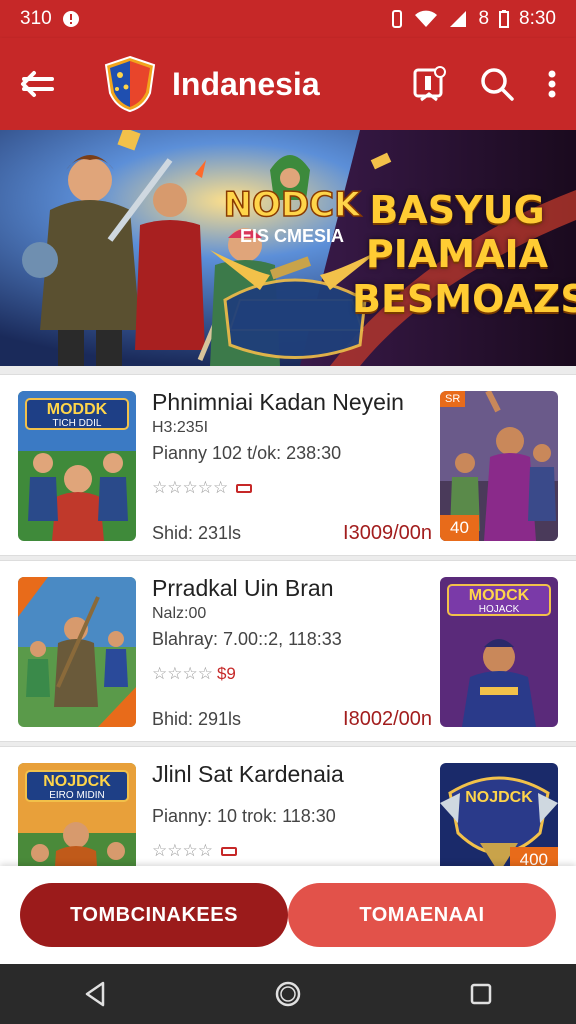  I want to click on card-meta-1: Nalz:00, so click(179, 613).